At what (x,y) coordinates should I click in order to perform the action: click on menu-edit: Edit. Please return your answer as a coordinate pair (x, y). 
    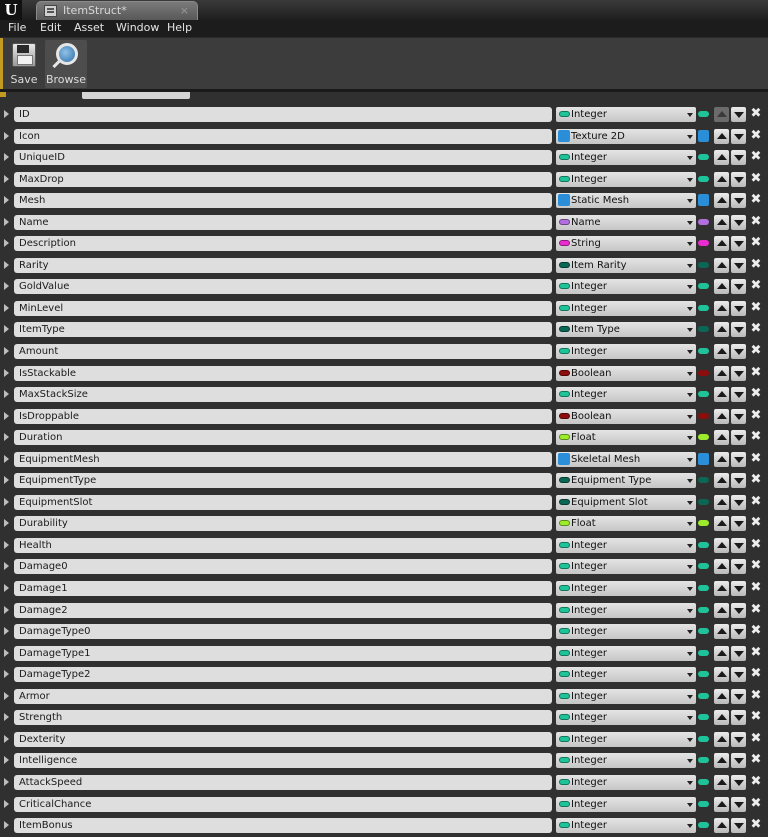
    Looking at the image, I should click on (50, 27).